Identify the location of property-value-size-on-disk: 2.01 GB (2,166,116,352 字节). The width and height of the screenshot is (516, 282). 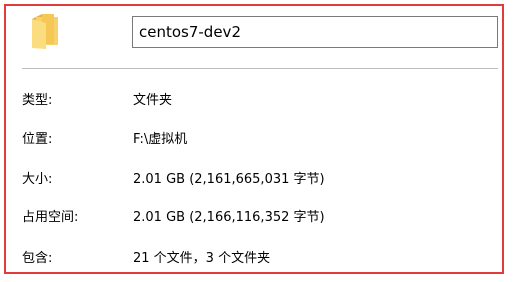
(229, 217).